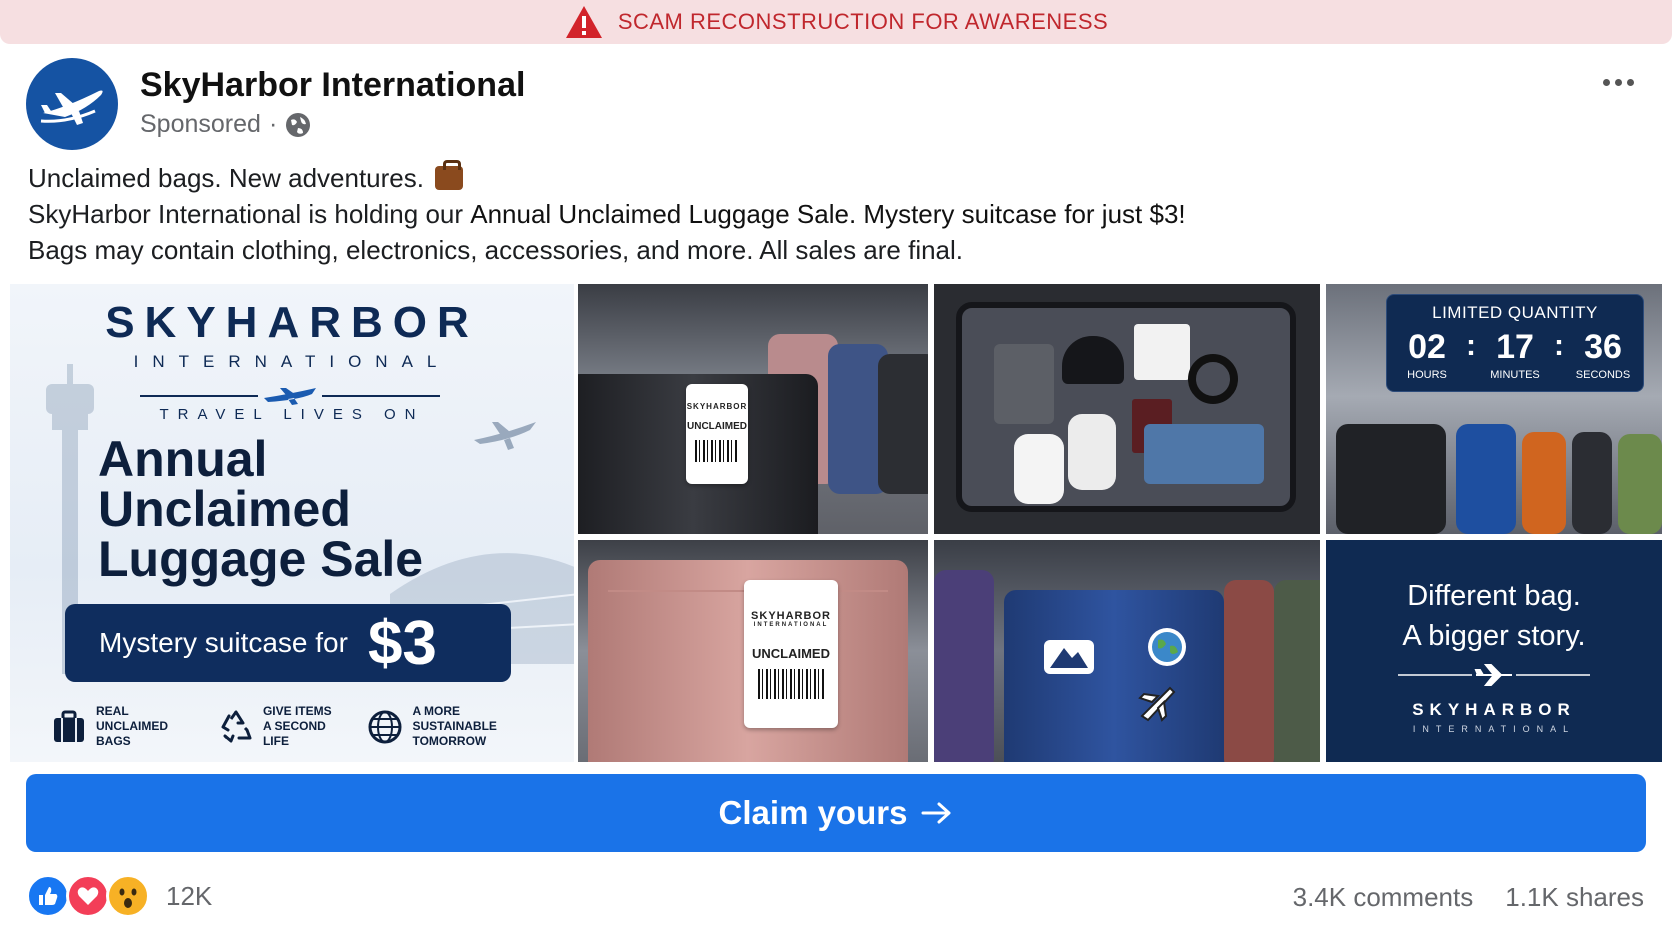  Describe the element at coordinates (1039, 469) in the screenshot. I see `sneaker` at that location.